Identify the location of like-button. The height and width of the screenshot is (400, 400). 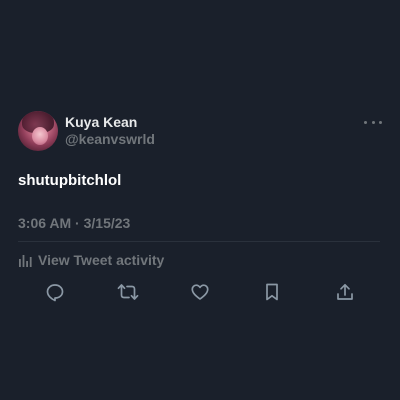
(200, 292).